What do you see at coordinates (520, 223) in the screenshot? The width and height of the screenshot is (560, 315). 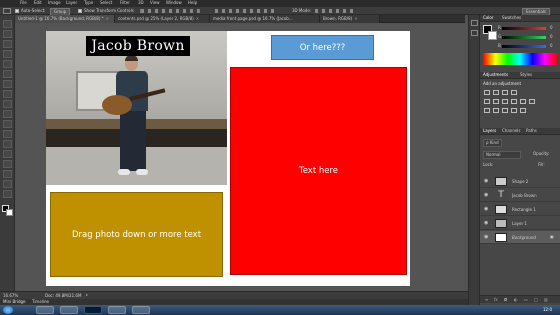 I see `layer-row: ◉ Layer 1` at bounding box center [520, 223].